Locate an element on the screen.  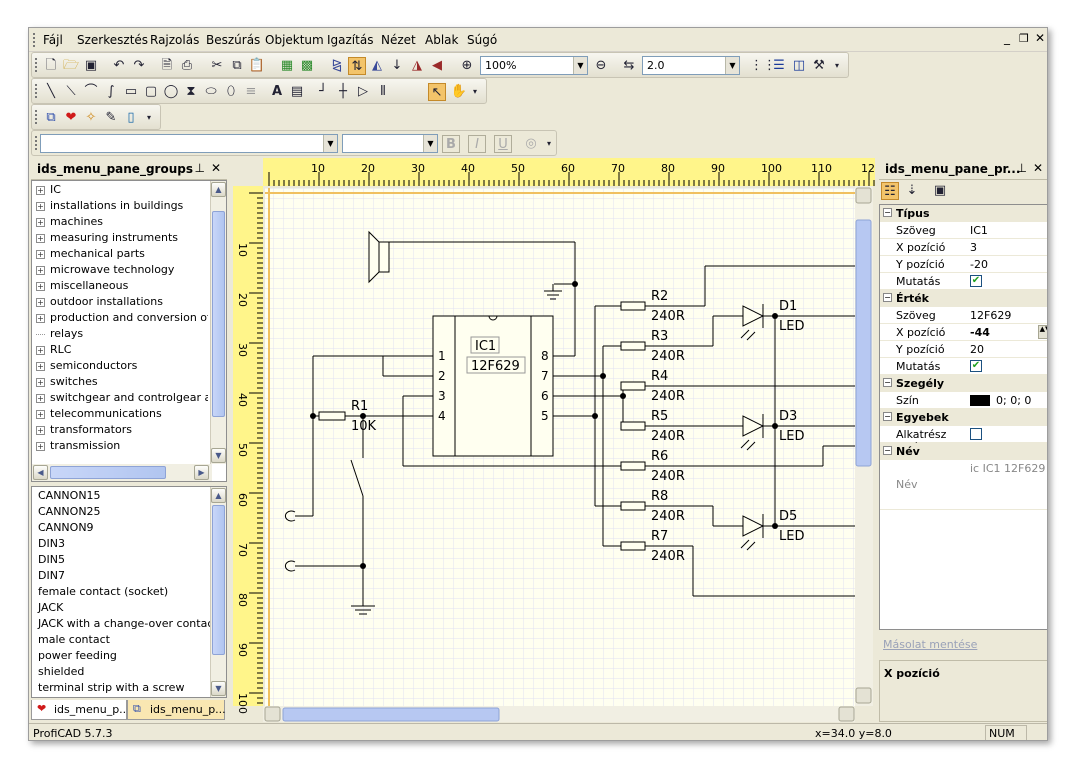
symbol-list-item: CANNON9 is located at coordinates (66, 529).